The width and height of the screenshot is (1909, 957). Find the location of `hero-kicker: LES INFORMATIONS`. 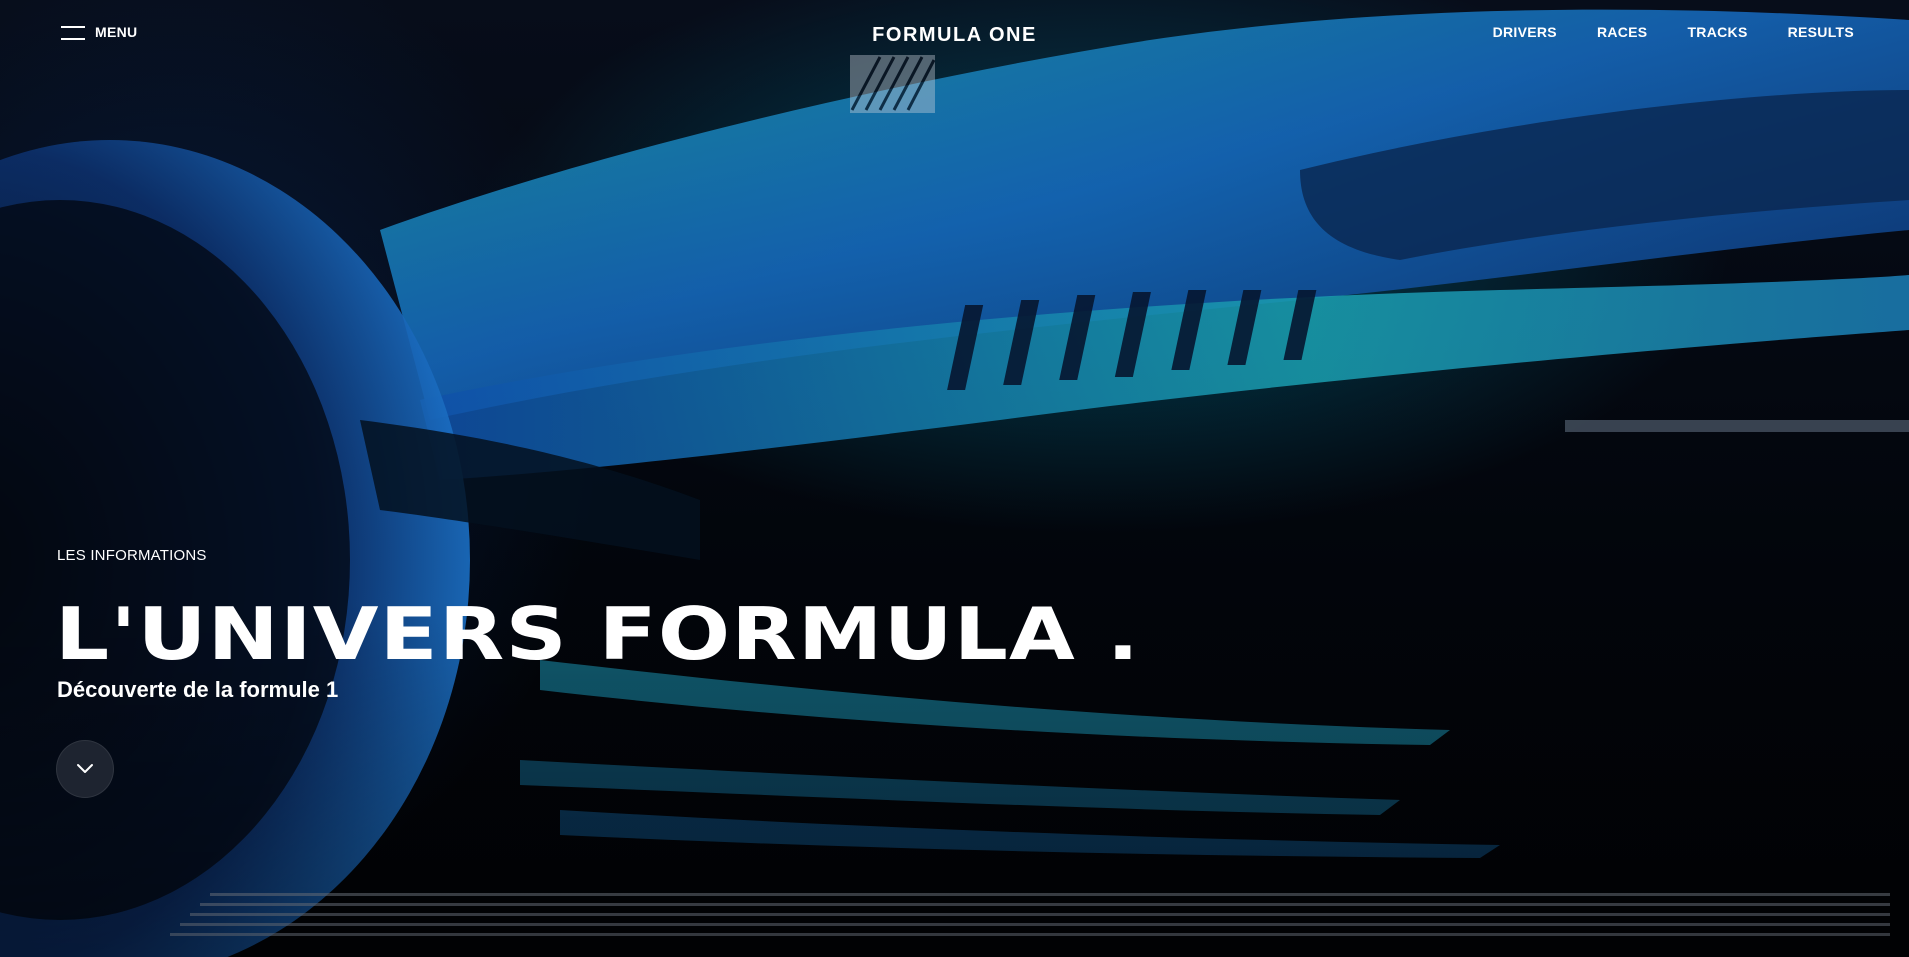

hero-kicker: LES INFORMATIONS is located at coordinates (132, 555).